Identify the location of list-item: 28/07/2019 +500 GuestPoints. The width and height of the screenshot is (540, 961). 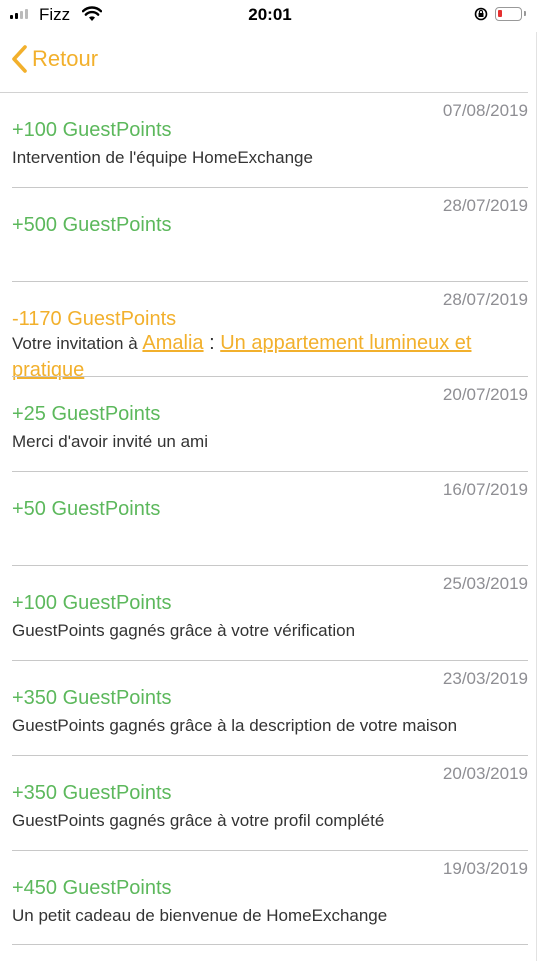
(270, 235).